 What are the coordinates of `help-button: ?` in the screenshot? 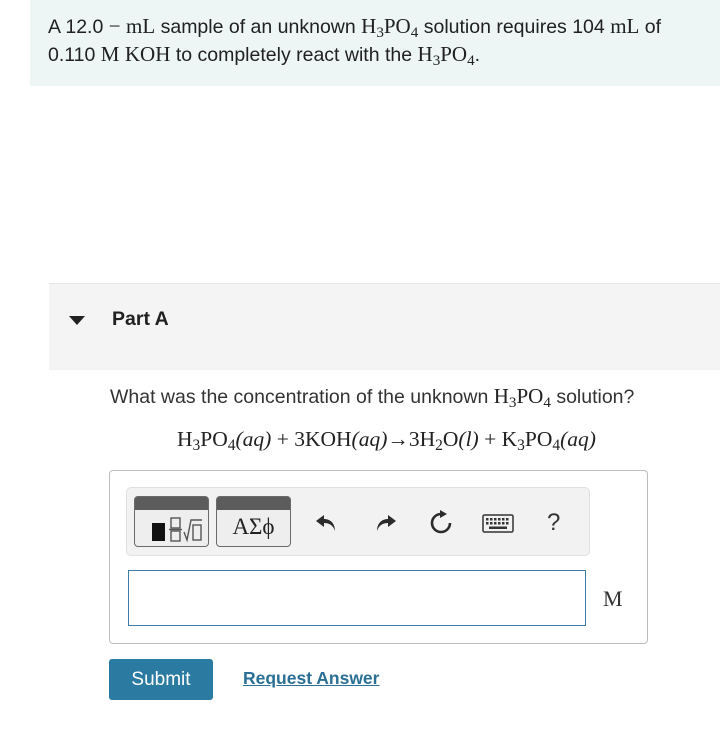 It's located at (553, 523).